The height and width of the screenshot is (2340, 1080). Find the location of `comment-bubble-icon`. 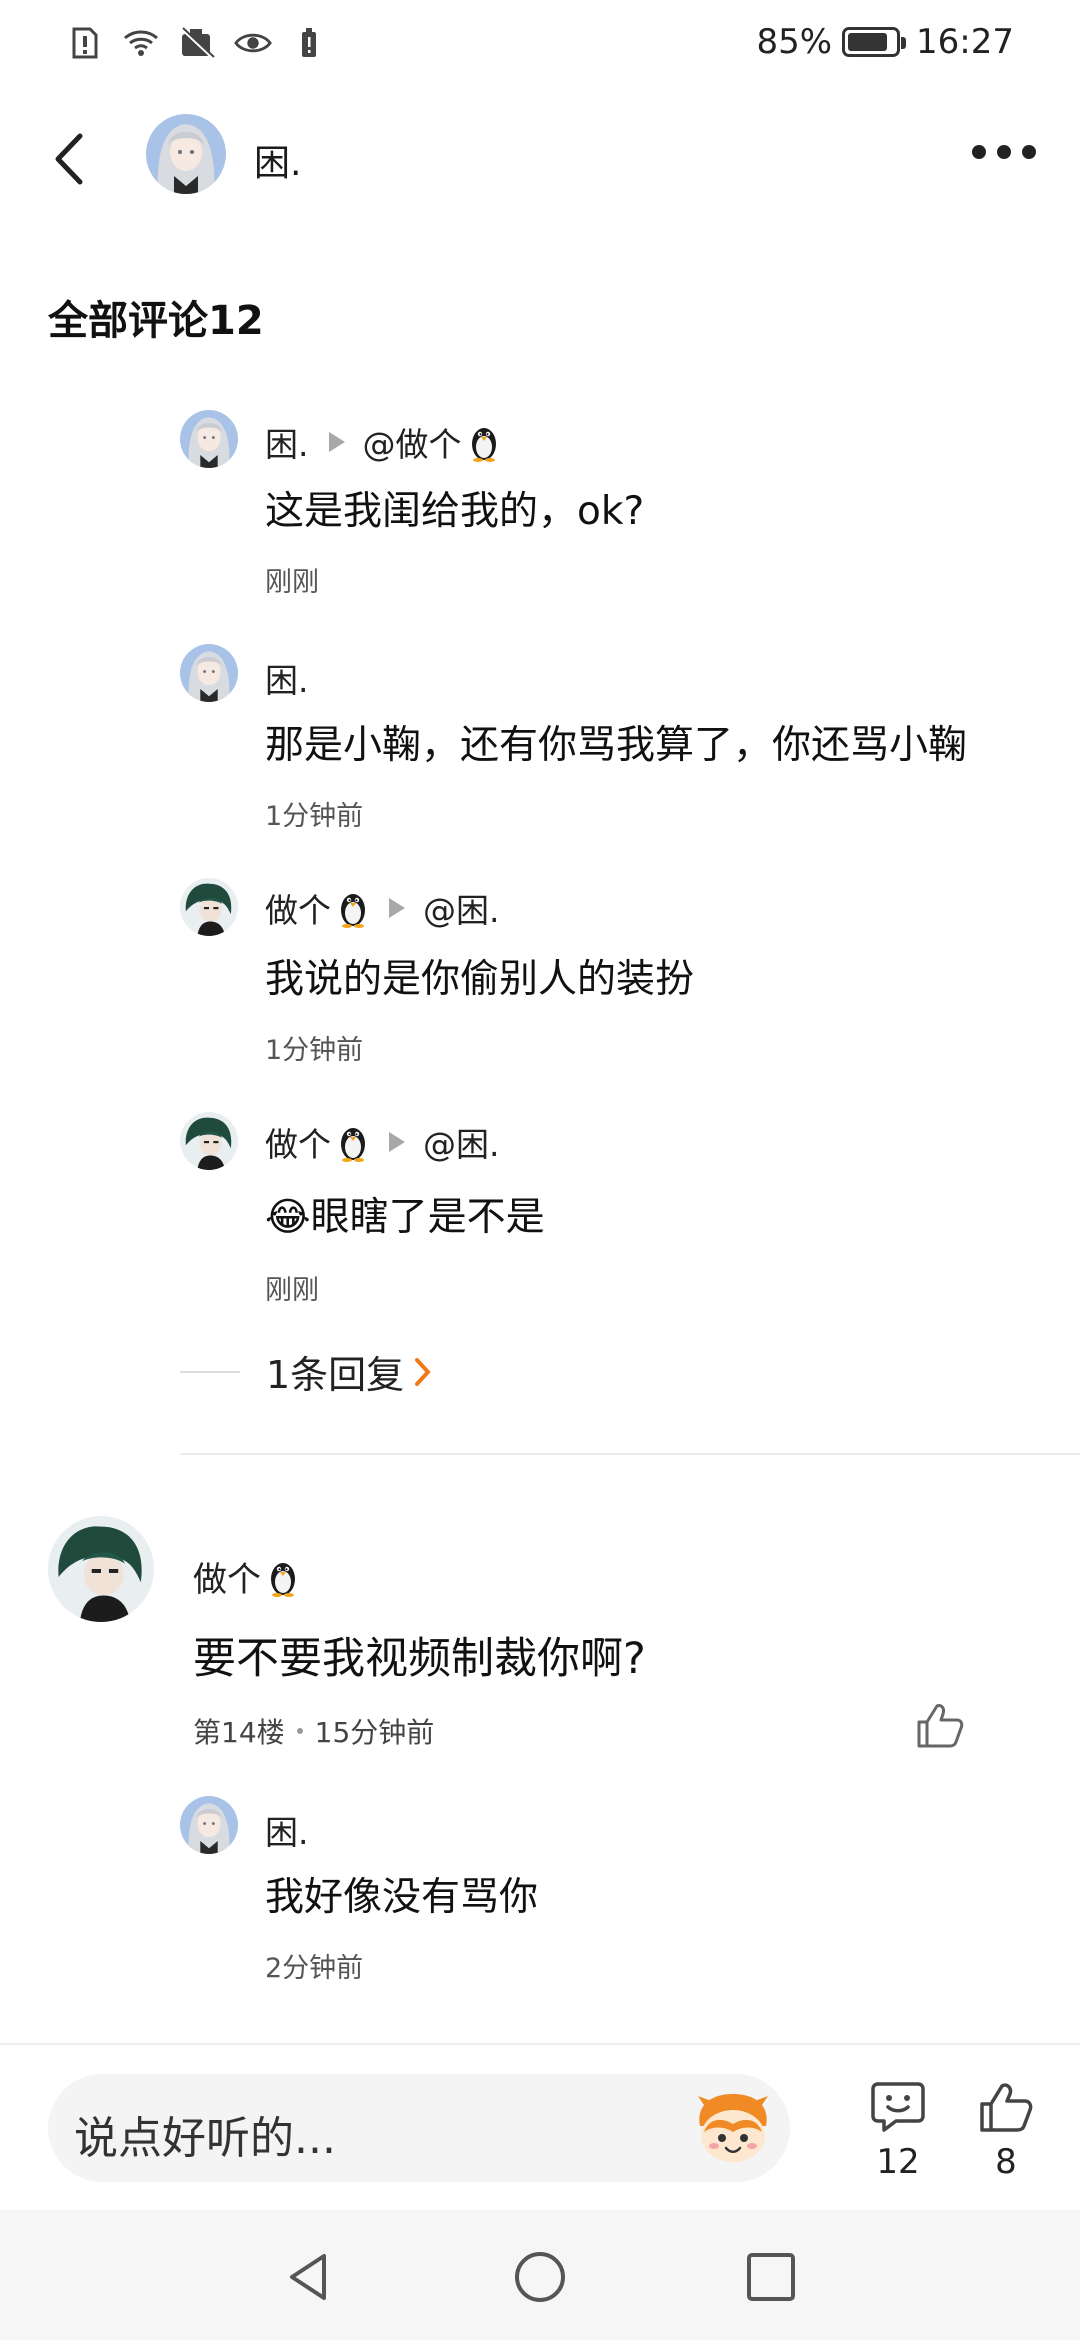

comment-bubble-icon is located at coordinates (898, 2107).